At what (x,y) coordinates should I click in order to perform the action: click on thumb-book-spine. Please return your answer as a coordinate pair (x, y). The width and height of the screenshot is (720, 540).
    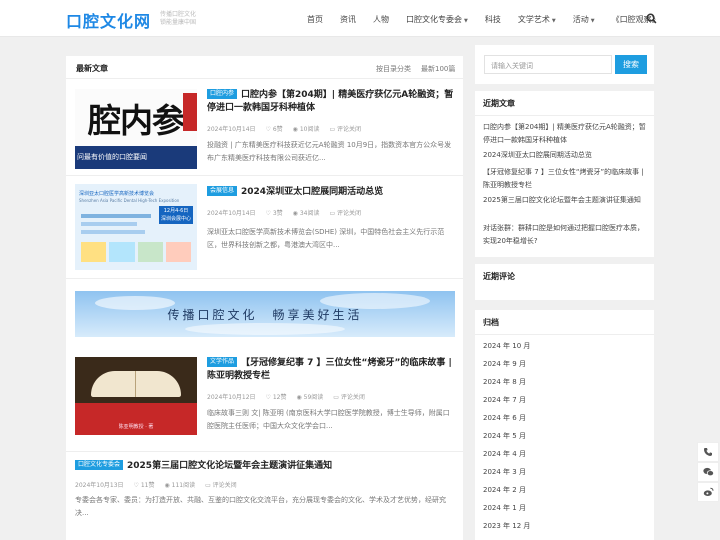
    Looking at the image, I should click on (135, 384).